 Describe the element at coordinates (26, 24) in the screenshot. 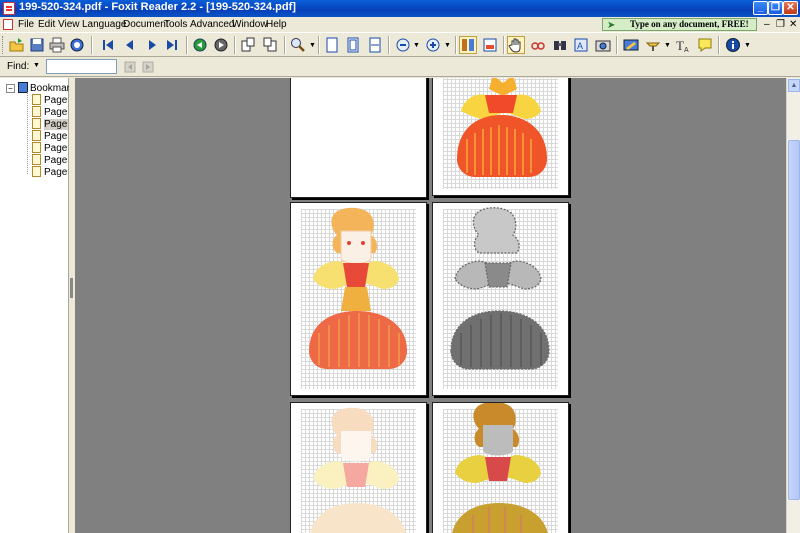

I see `menu-file: File` at that location.